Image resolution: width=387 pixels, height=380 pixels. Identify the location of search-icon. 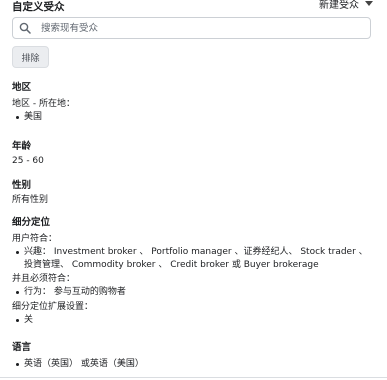
(25, 28).